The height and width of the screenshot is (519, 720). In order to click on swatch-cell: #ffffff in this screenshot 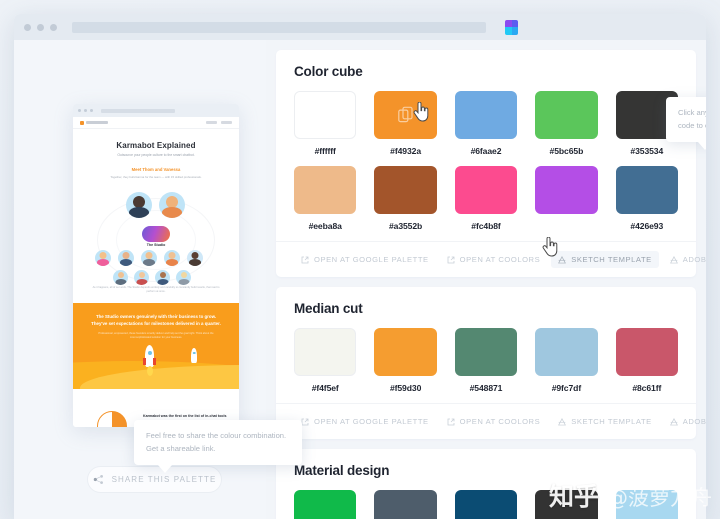, I will do `click(325, 123)`.